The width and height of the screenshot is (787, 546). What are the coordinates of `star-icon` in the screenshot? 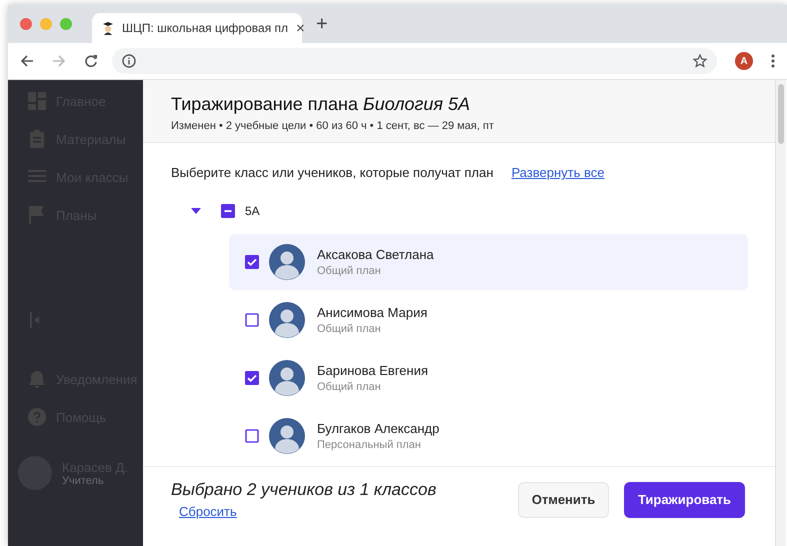 It's located at (700, 61).